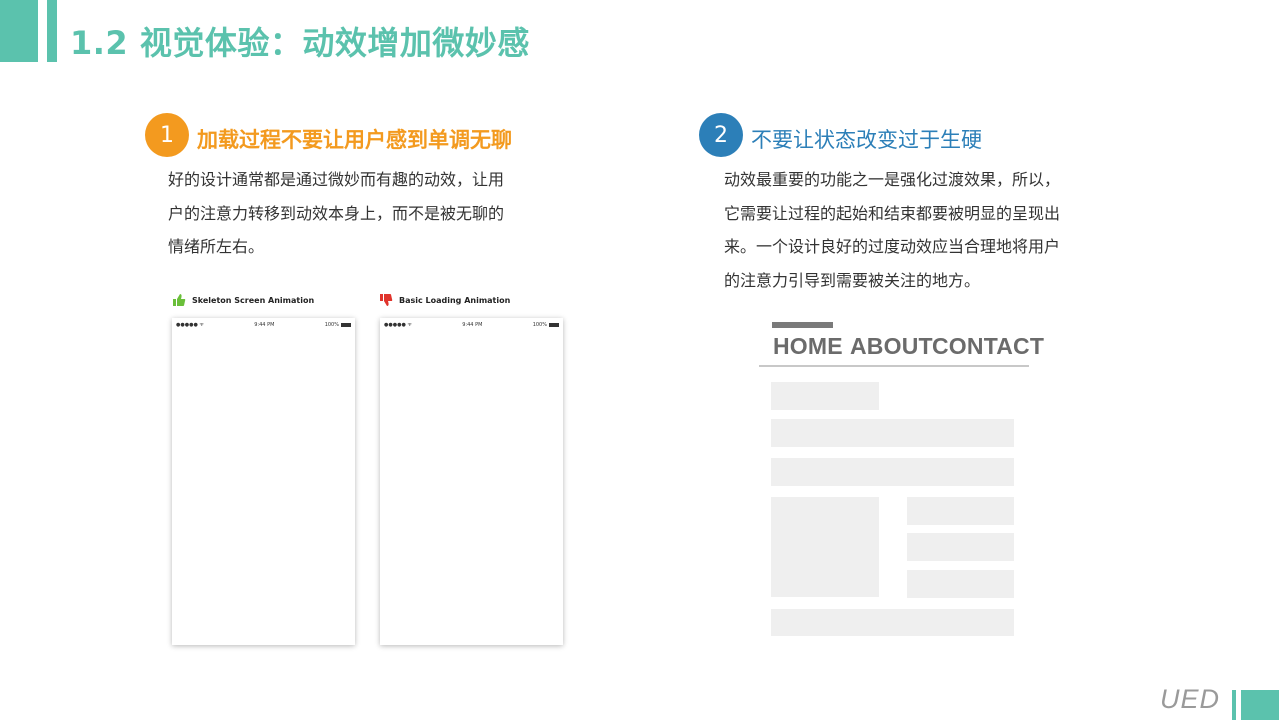  Describe the element at coordinates (892, 179) in the screenshot. I see `section-2-line: 动效最重要的功能之一是强化过渡效果，所以，` at that location.